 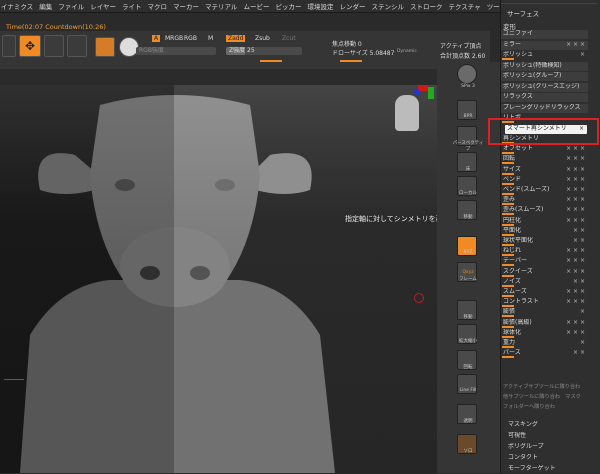 What do you see at coordinates (544, 323) in the screenshot?
I see `tray-item: 膨張(高級) × × ×` at bounding box center [544, 323].